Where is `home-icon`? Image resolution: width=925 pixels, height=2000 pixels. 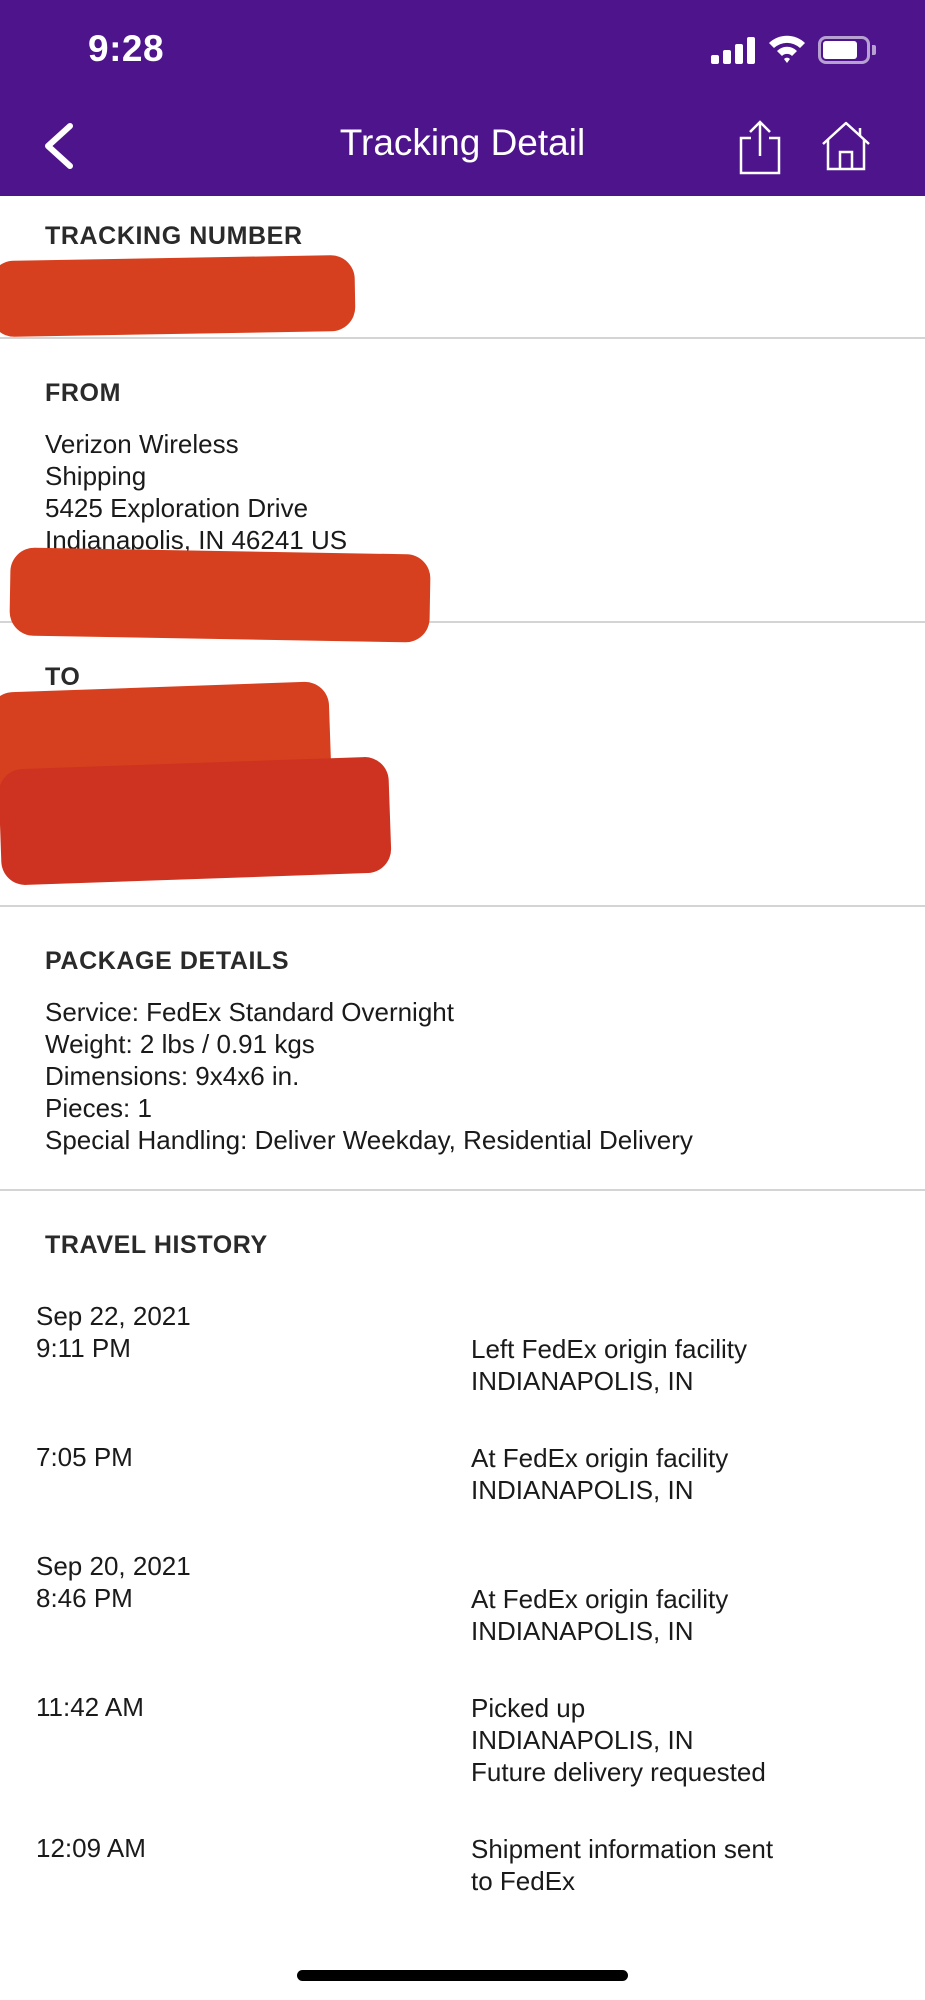 home-icon is located at coordinates (846, 146).